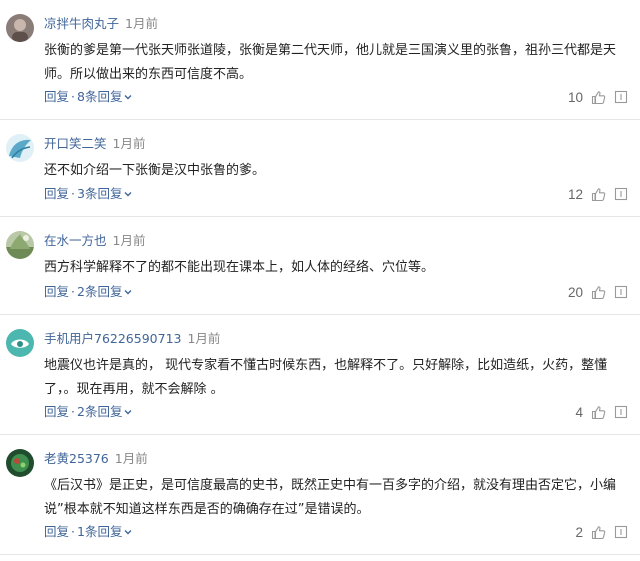  What do you see at coordinates (155, 170) in the screenshot?
I see `comment-text: 还不如介绍一下张衡是汉中张鲁的爹。` at bounding box center [155, 170].